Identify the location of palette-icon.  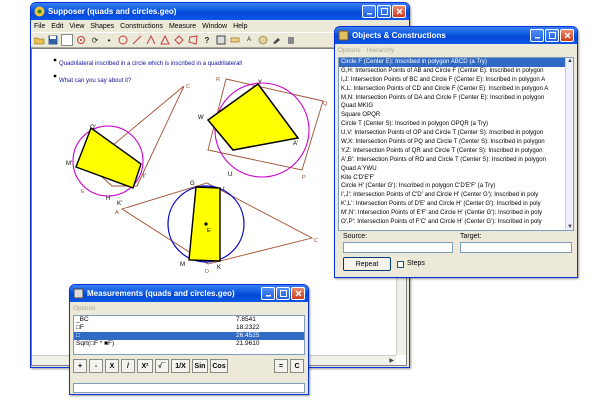
(263, 40).